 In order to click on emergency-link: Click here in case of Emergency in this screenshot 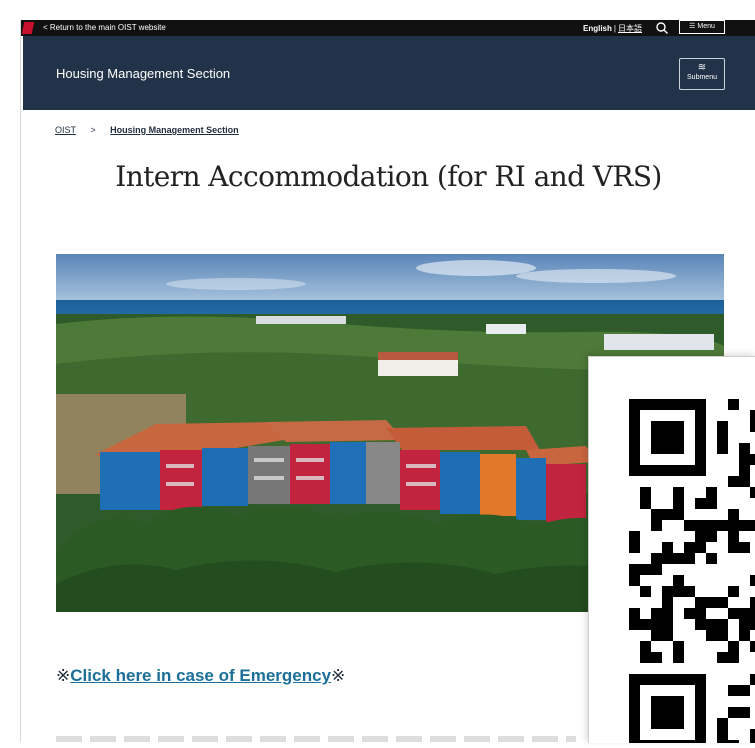, I will do `click(200, 675)`.